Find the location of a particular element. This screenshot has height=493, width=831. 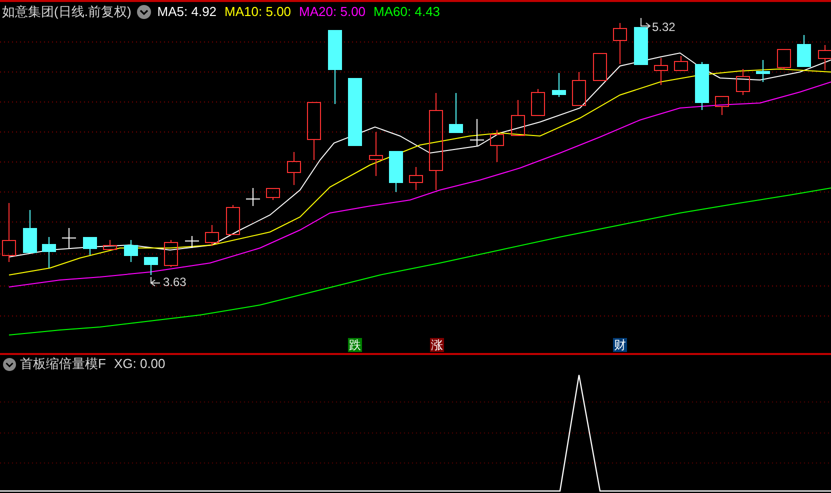

indicator-title: 首板缩倍量模F is located at coordinates (63, 364).